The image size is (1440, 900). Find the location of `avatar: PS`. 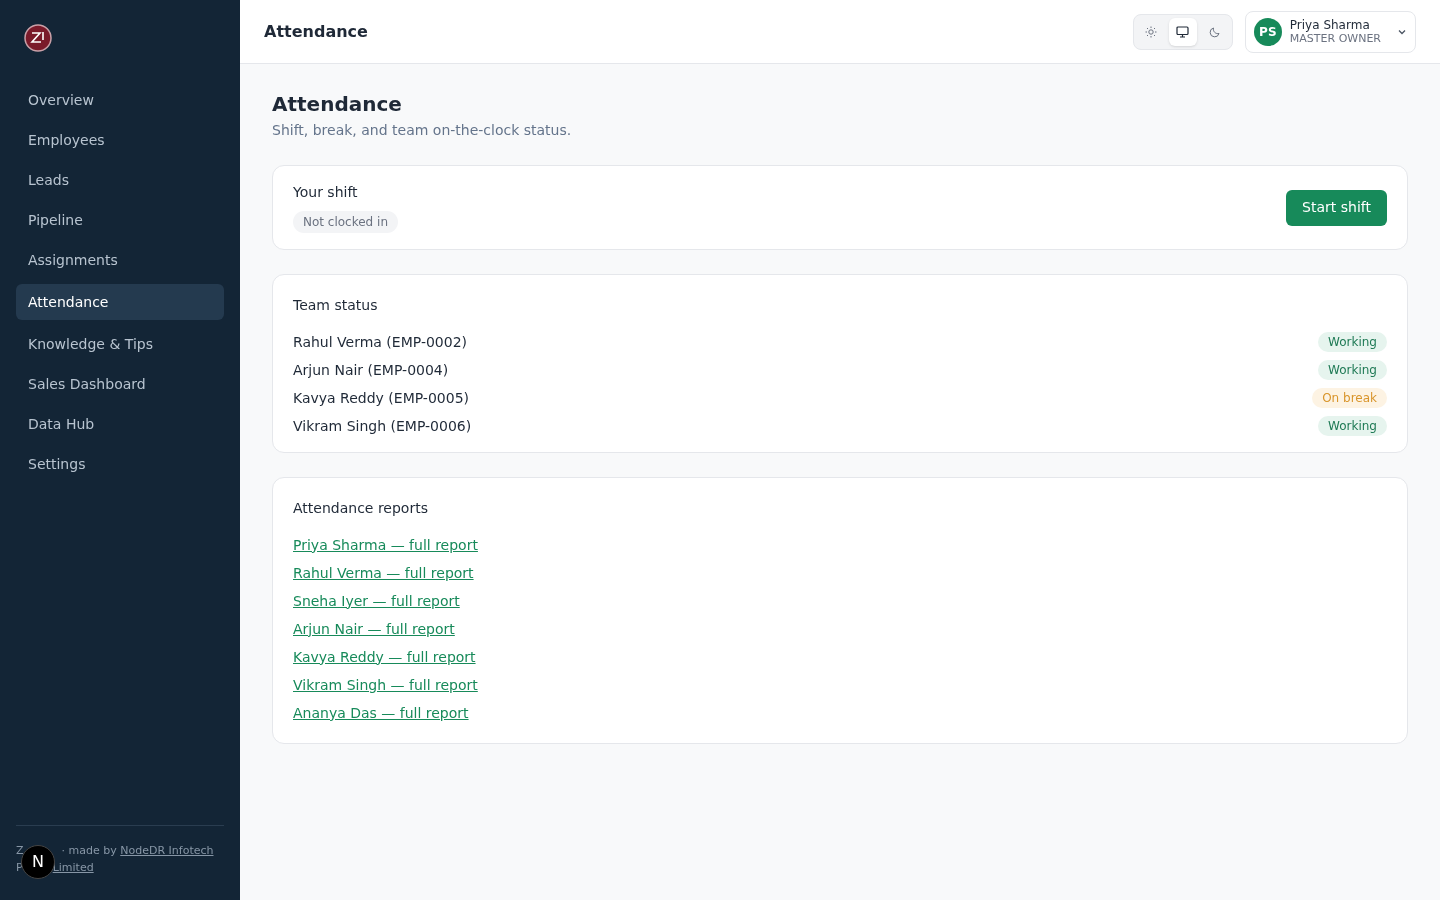

avatar: PS is located at coordinates (1267, 31).